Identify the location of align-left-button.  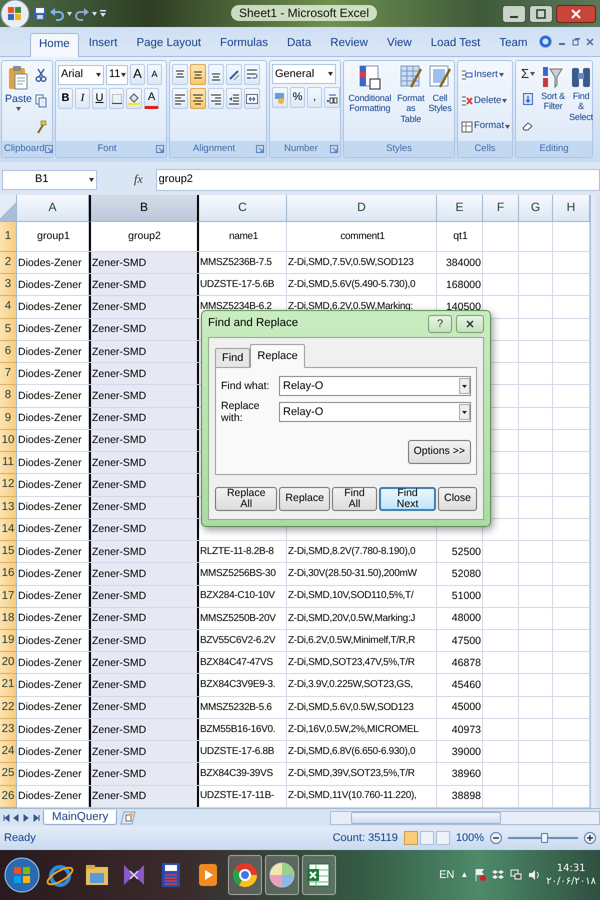
(180, 98).